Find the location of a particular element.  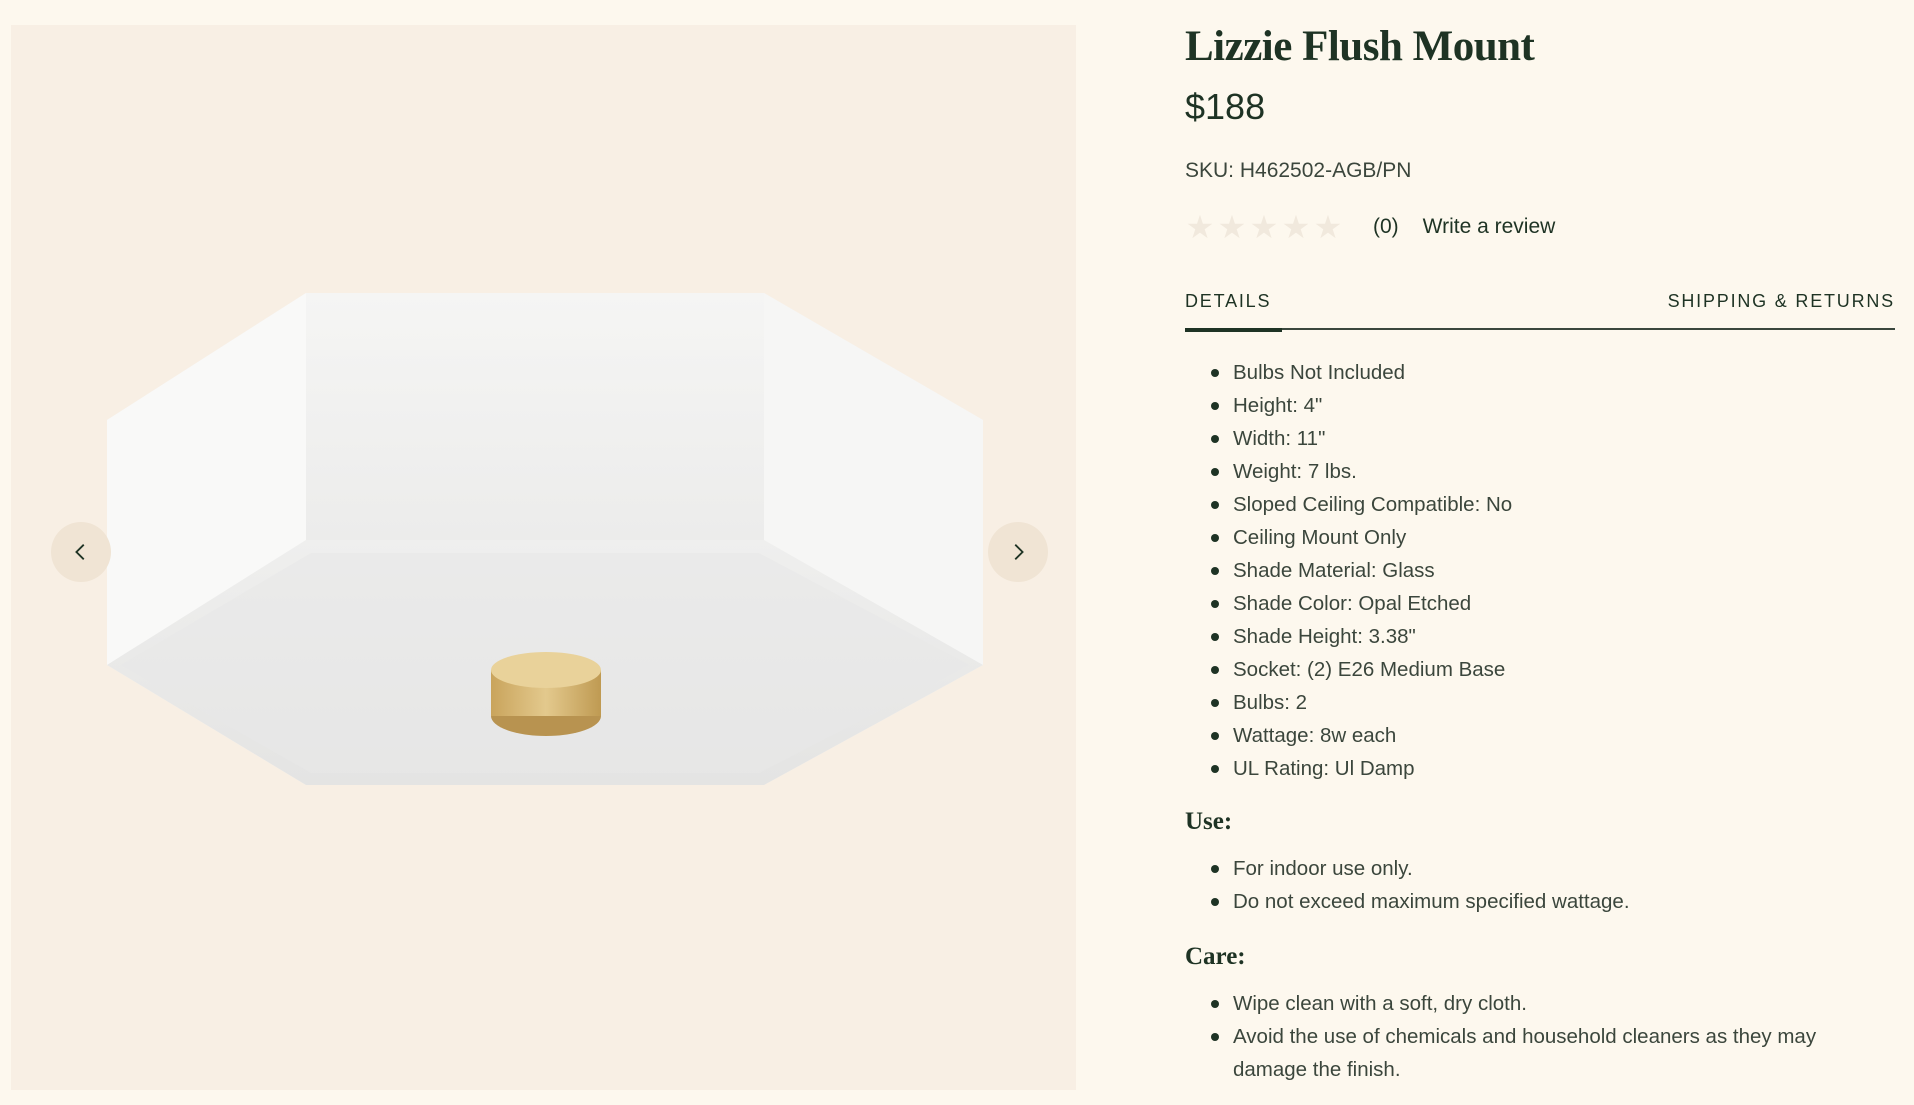

list-item: Bulbs: 2 is located at coordinates (1553, 702).